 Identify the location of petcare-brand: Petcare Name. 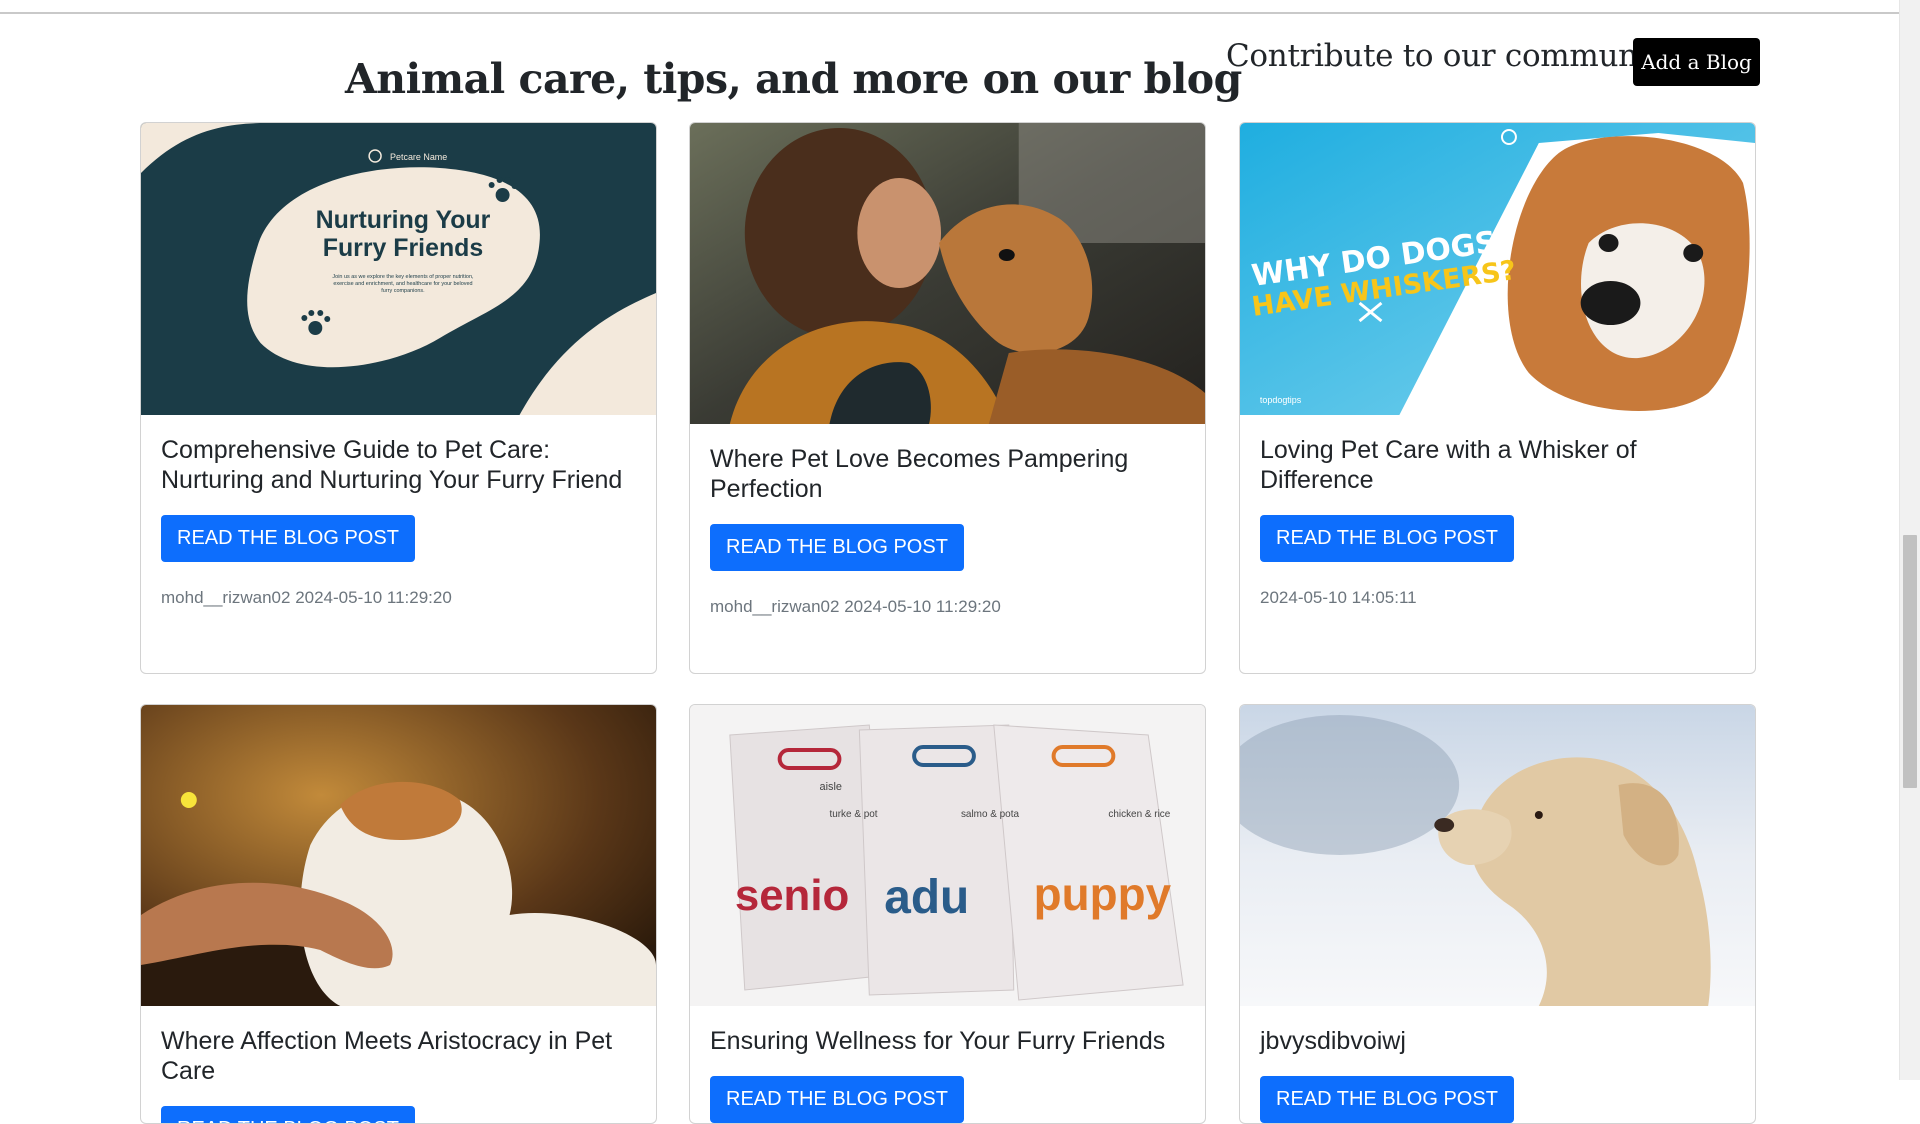
(418, 157).